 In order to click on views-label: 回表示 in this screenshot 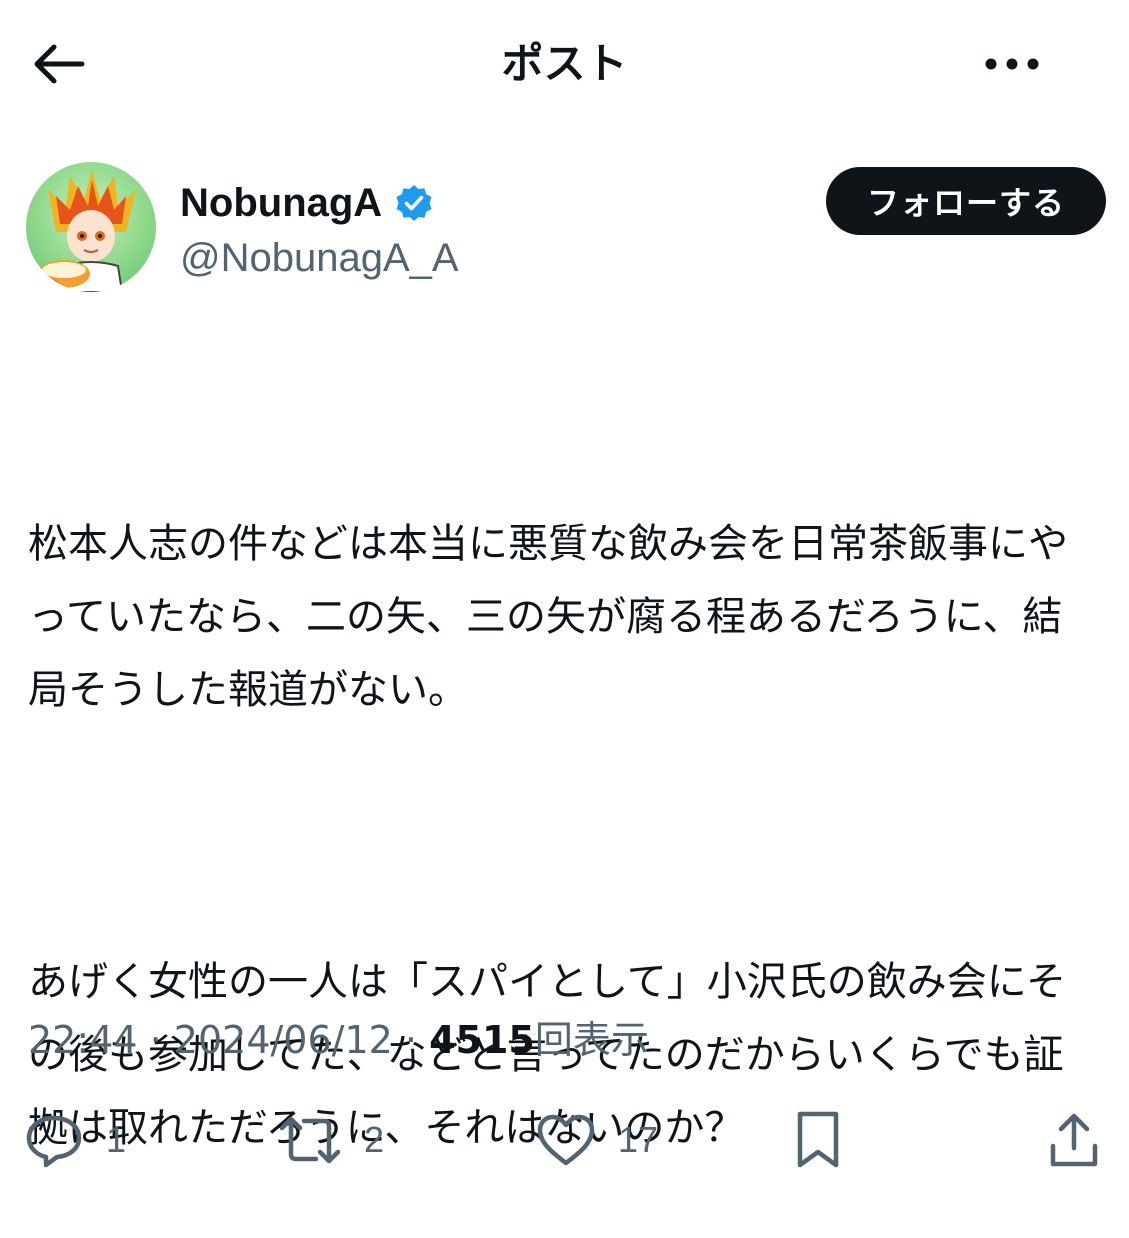, I will do `click(591, 1040)`.